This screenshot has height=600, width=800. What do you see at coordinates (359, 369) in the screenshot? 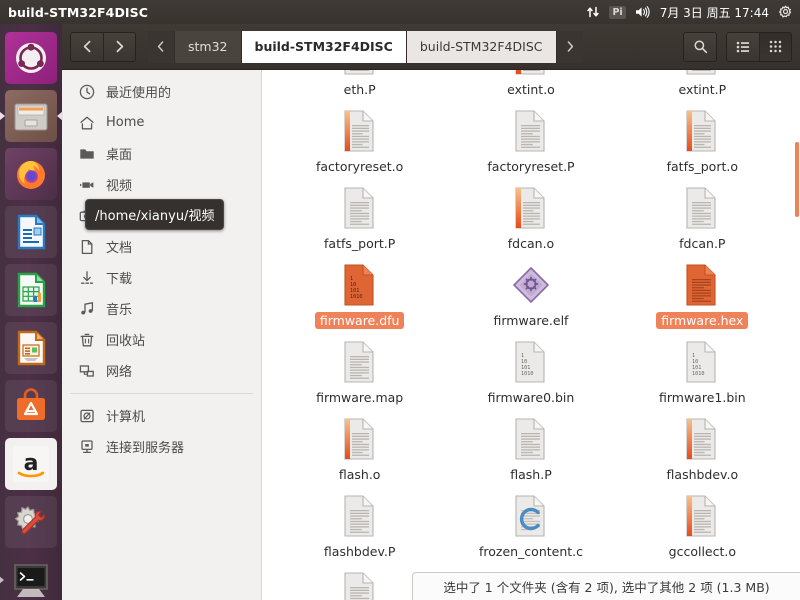
I see `file-item: firmware.map` at bounding box center [359, 369].